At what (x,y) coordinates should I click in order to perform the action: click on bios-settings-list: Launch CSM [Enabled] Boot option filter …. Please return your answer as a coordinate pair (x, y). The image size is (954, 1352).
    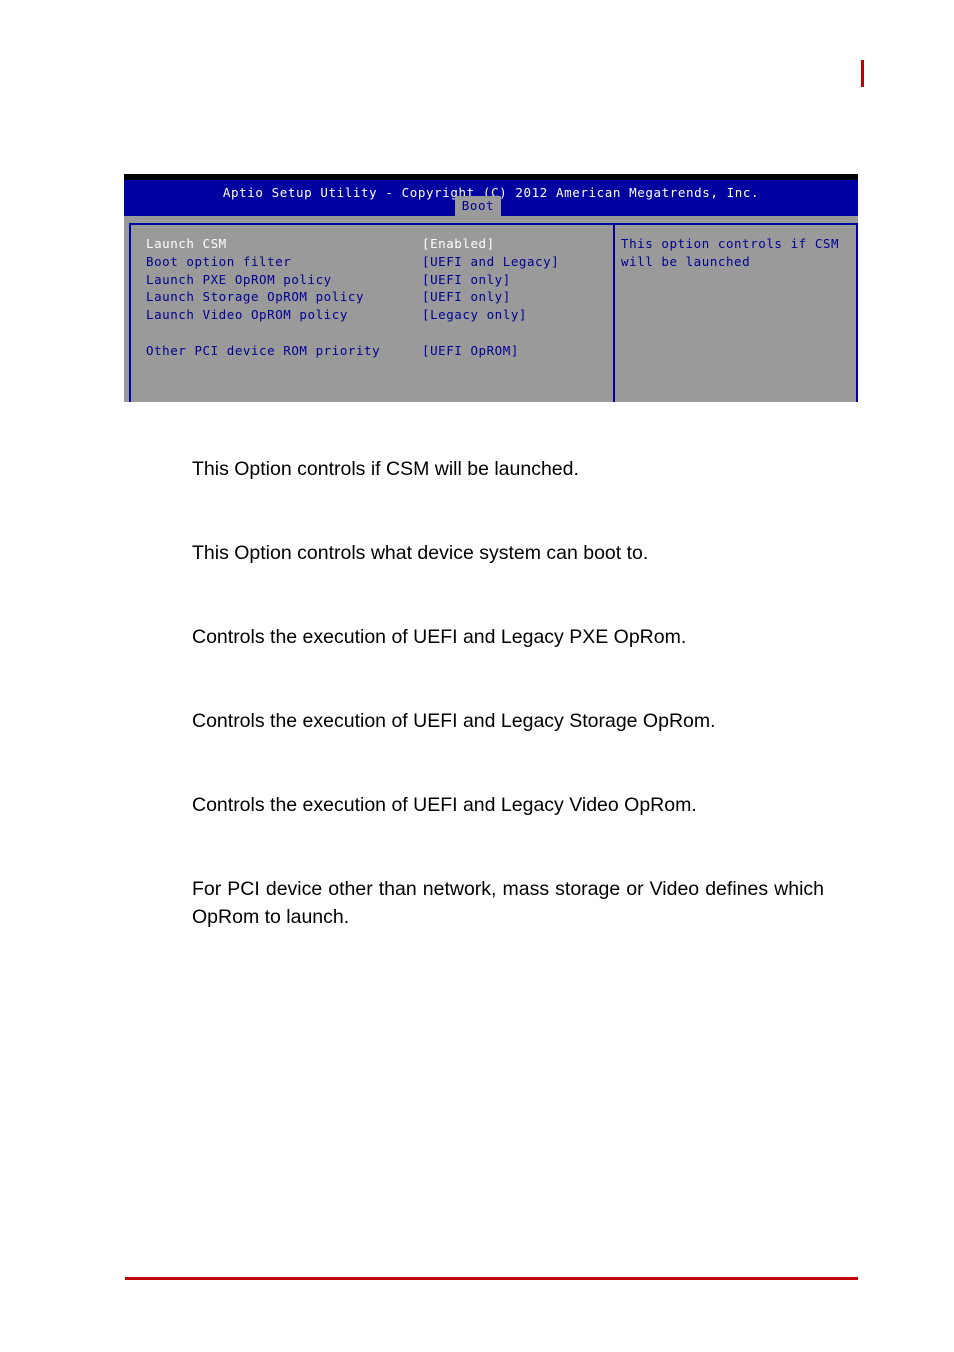
    Looking at the image, I should click on (376, 298).